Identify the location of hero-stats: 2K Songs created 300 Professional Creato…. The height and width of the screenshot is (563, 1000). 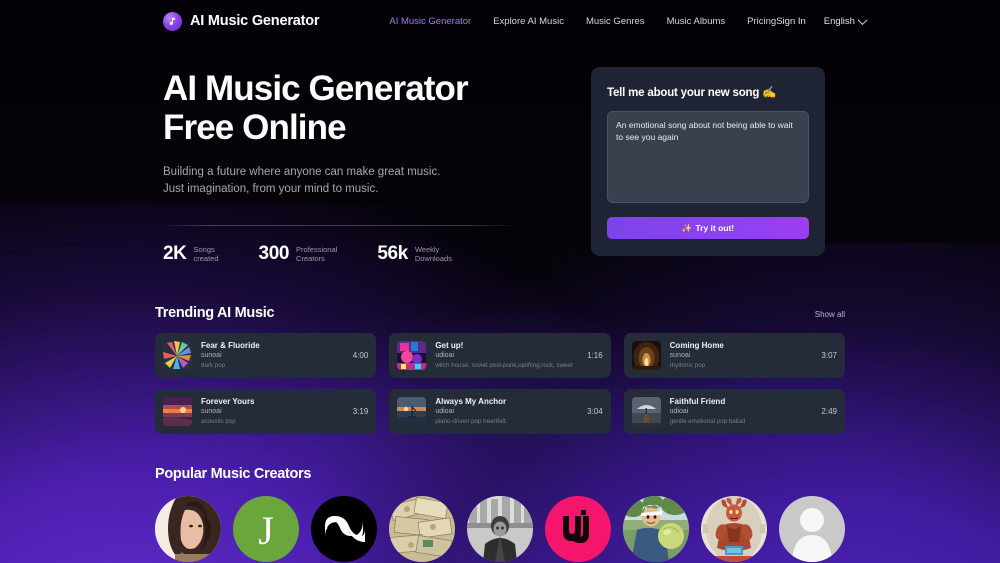
(343, 254).